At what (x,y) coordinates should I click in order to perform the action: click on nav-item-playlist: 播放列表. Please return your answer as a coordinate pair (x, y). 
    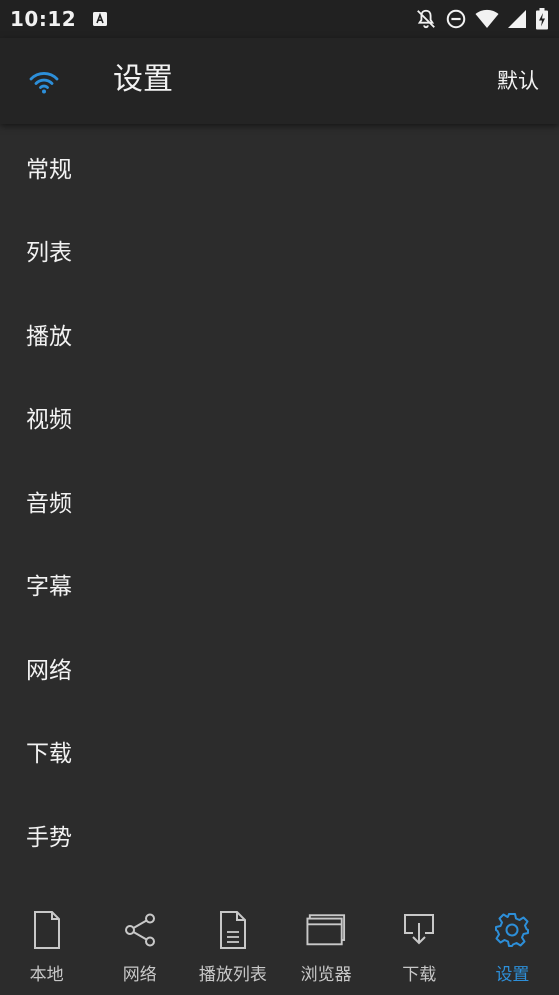
    Looking at the image, I should click on (232, 946).